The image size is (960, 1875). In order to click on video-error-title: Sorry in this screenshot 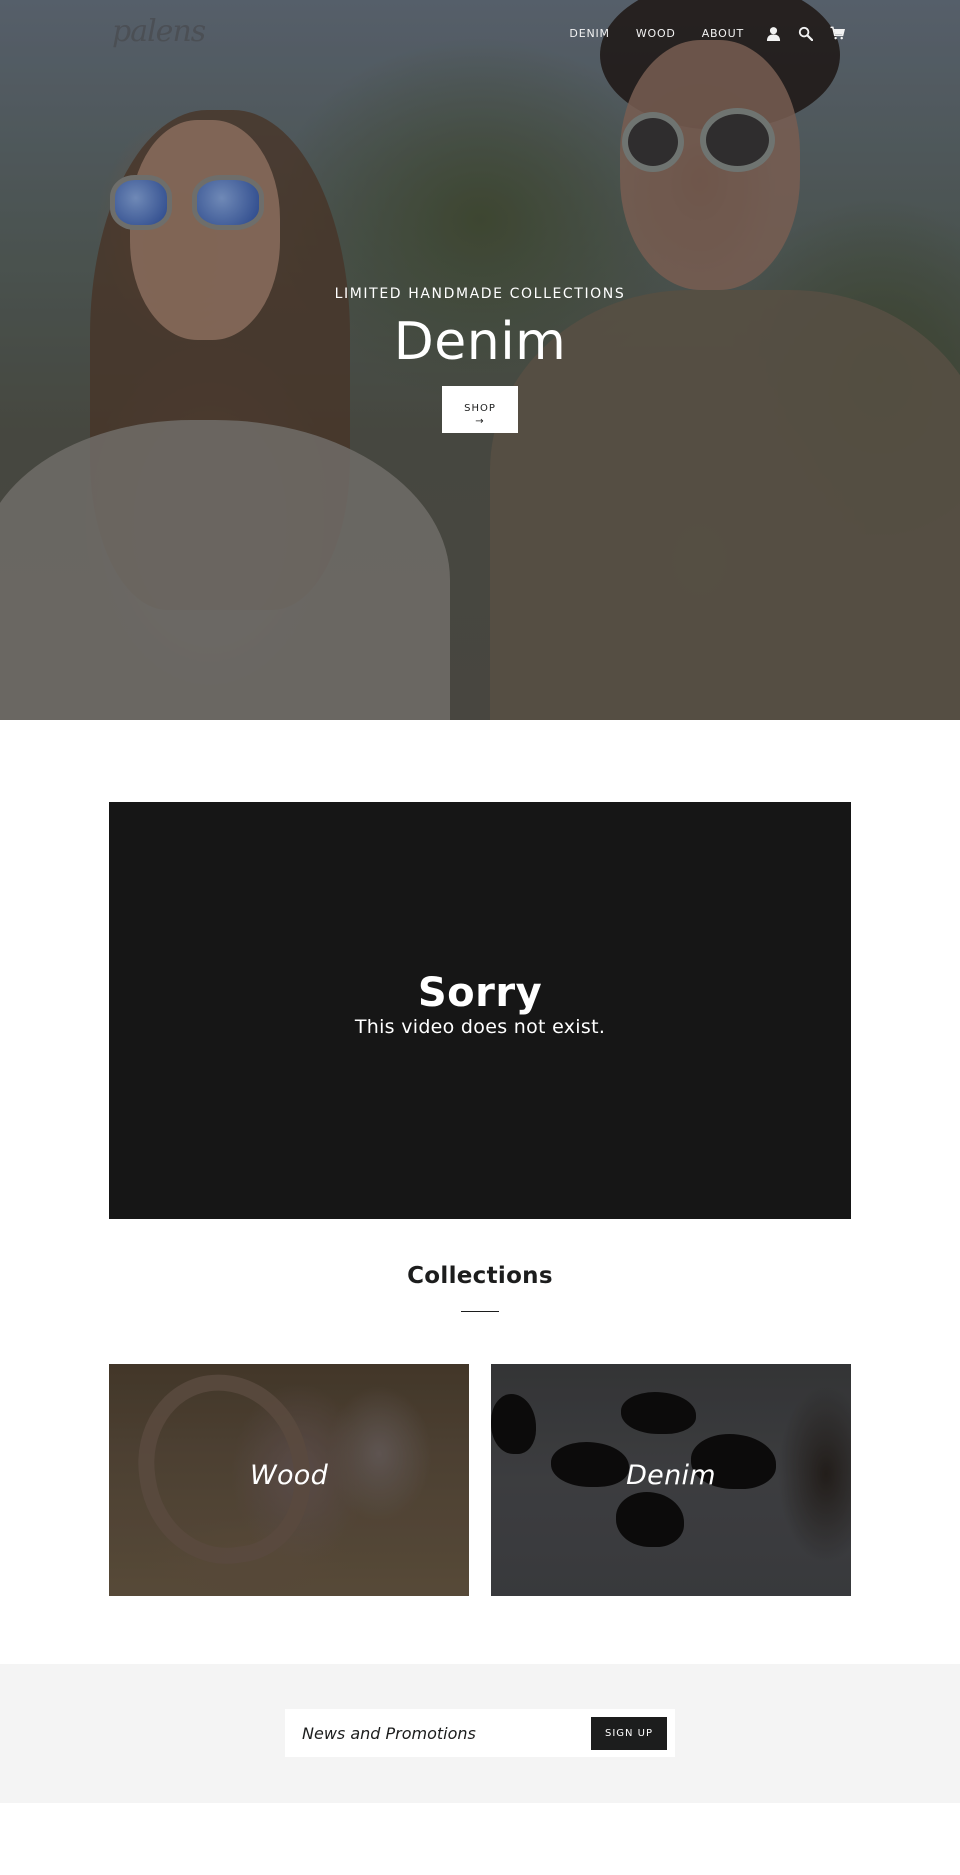, I will do `click(480, 993)`.